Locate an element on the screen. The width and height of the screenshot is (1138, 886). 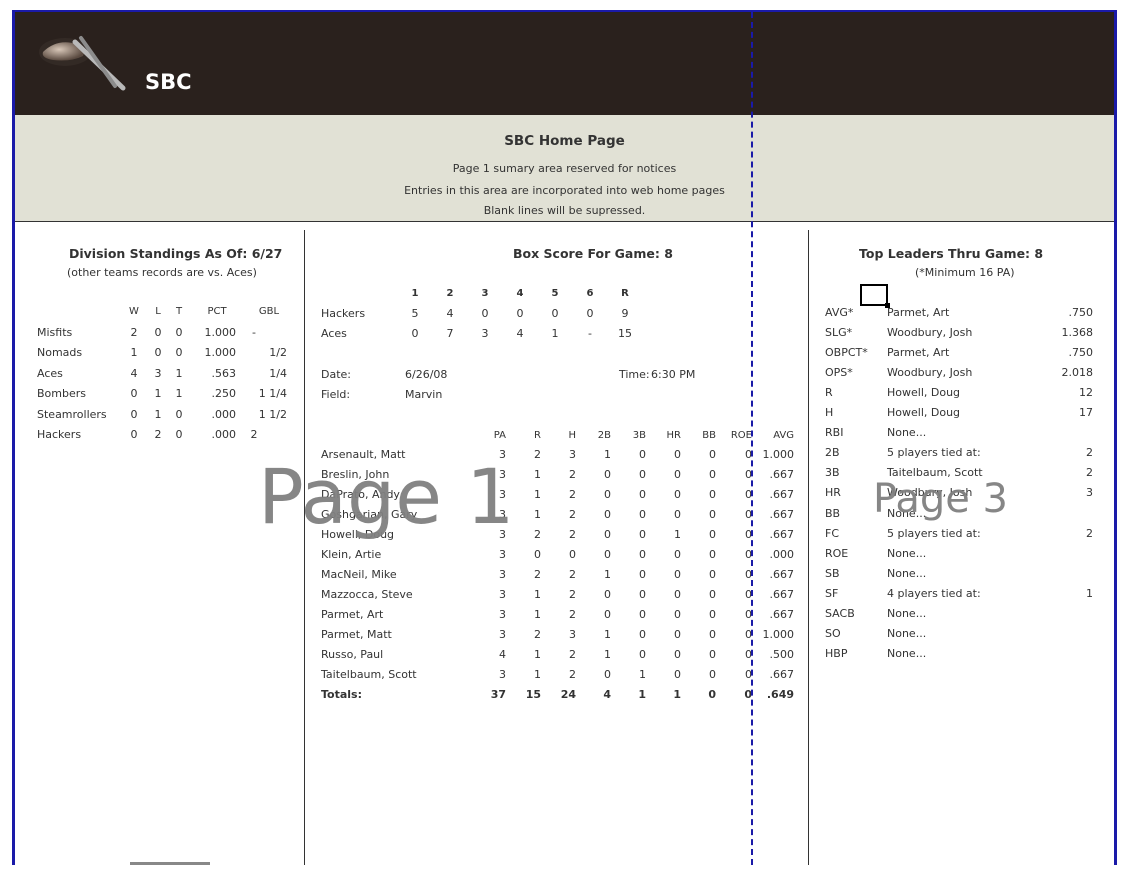
totals-stat: 0 is located at coordinates (712, 694).